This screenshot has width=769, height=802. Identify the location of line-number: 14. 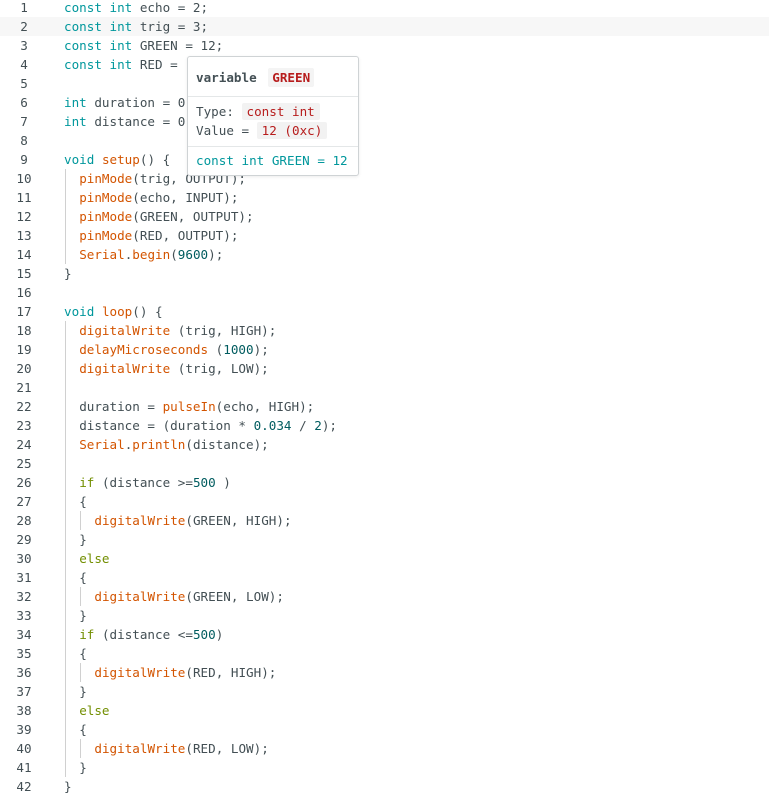
(24, 254).